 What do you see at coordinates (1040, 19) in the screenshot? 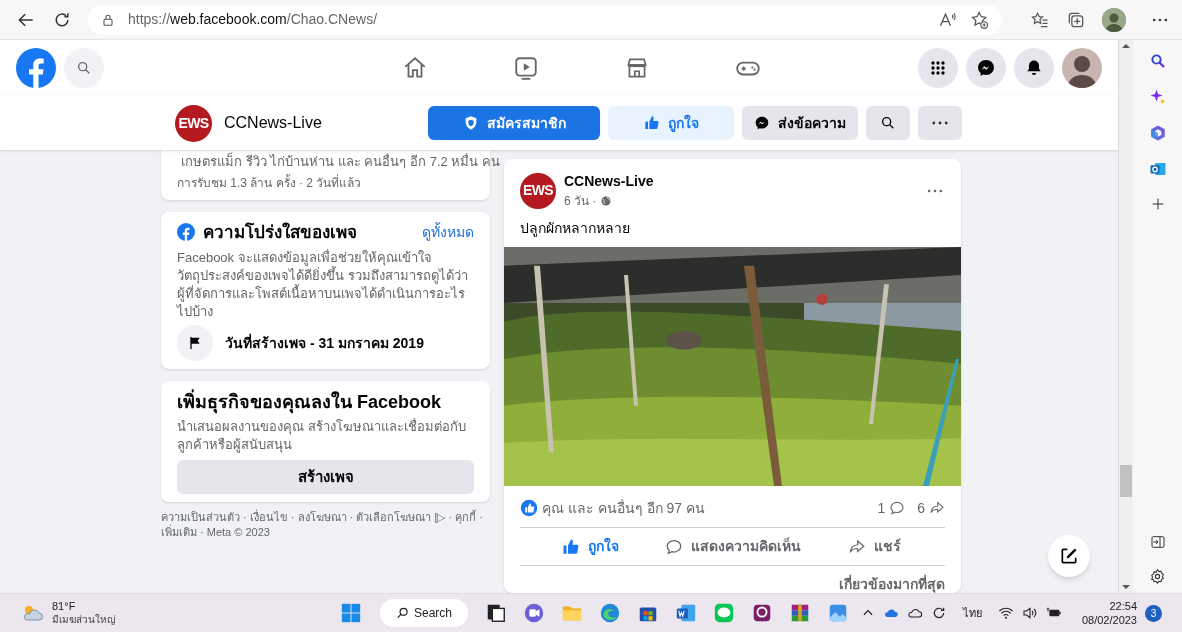
I see `favorites-icon` at bounding box center [1040, 19].